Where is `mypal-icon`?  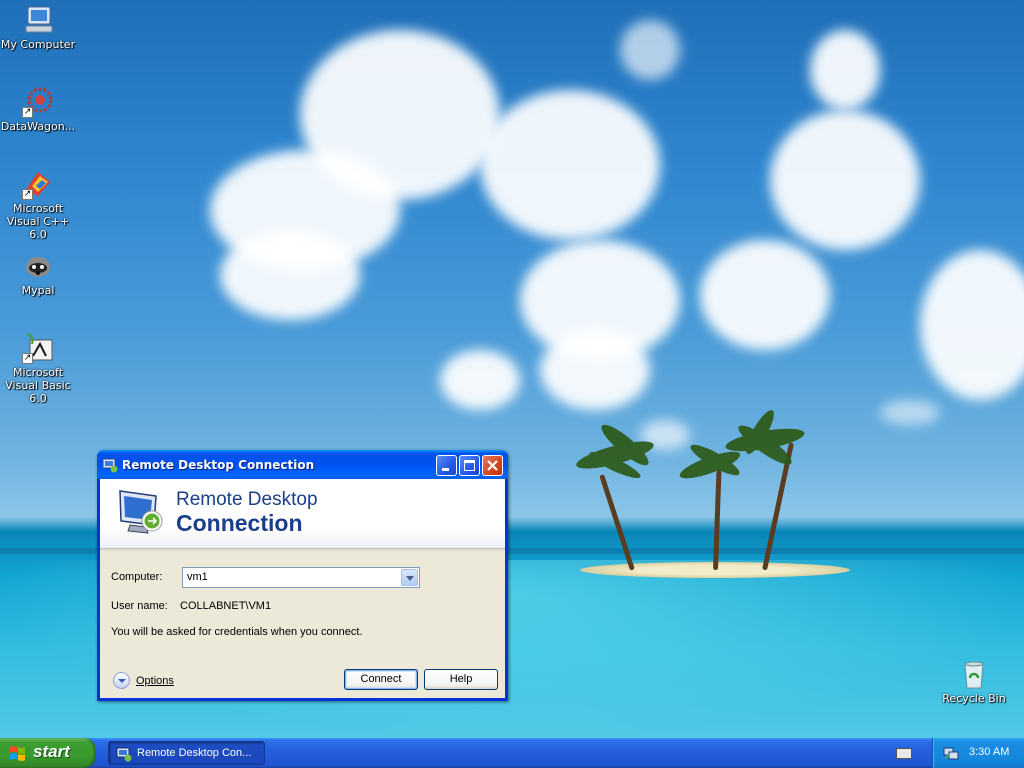
mypal-icon is located at coordinates (38, 266).